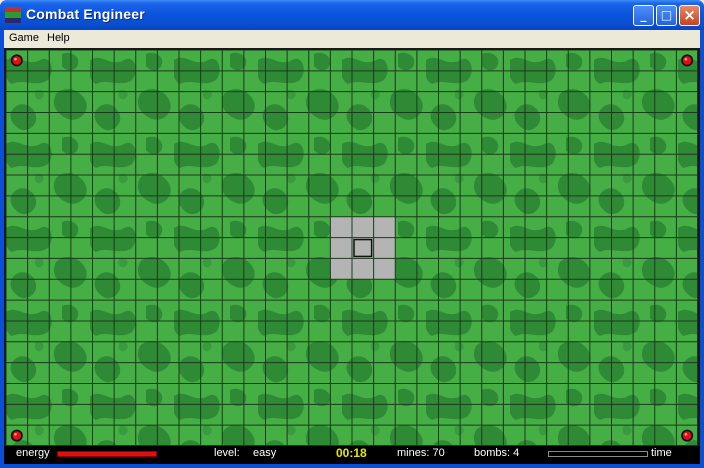  What do you see at coordinates (687, 60) in the screenshot?
I see `corner-marker-top-right` at bounding box center [687, 60].